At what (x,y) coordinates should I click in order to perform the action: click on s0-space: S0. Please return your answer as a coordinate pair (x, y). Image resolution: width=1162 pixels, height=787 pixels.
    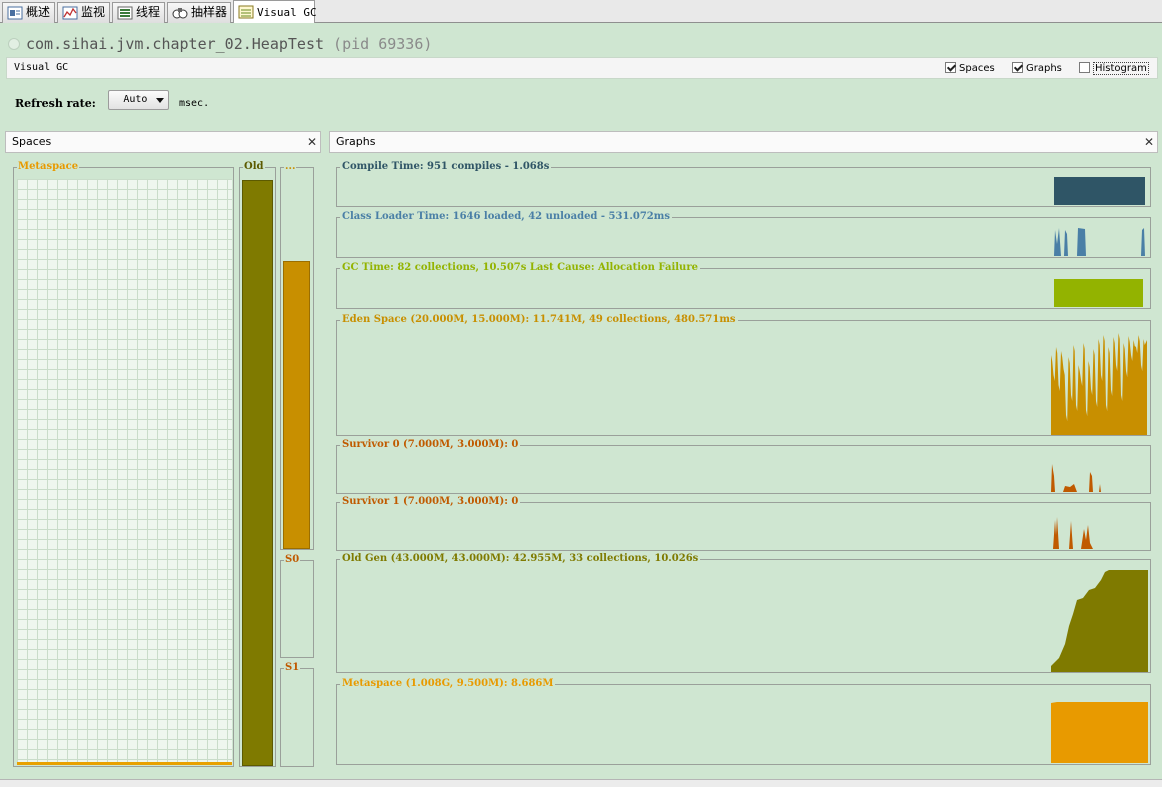
    Looking at the image, I should click on (297, 606).